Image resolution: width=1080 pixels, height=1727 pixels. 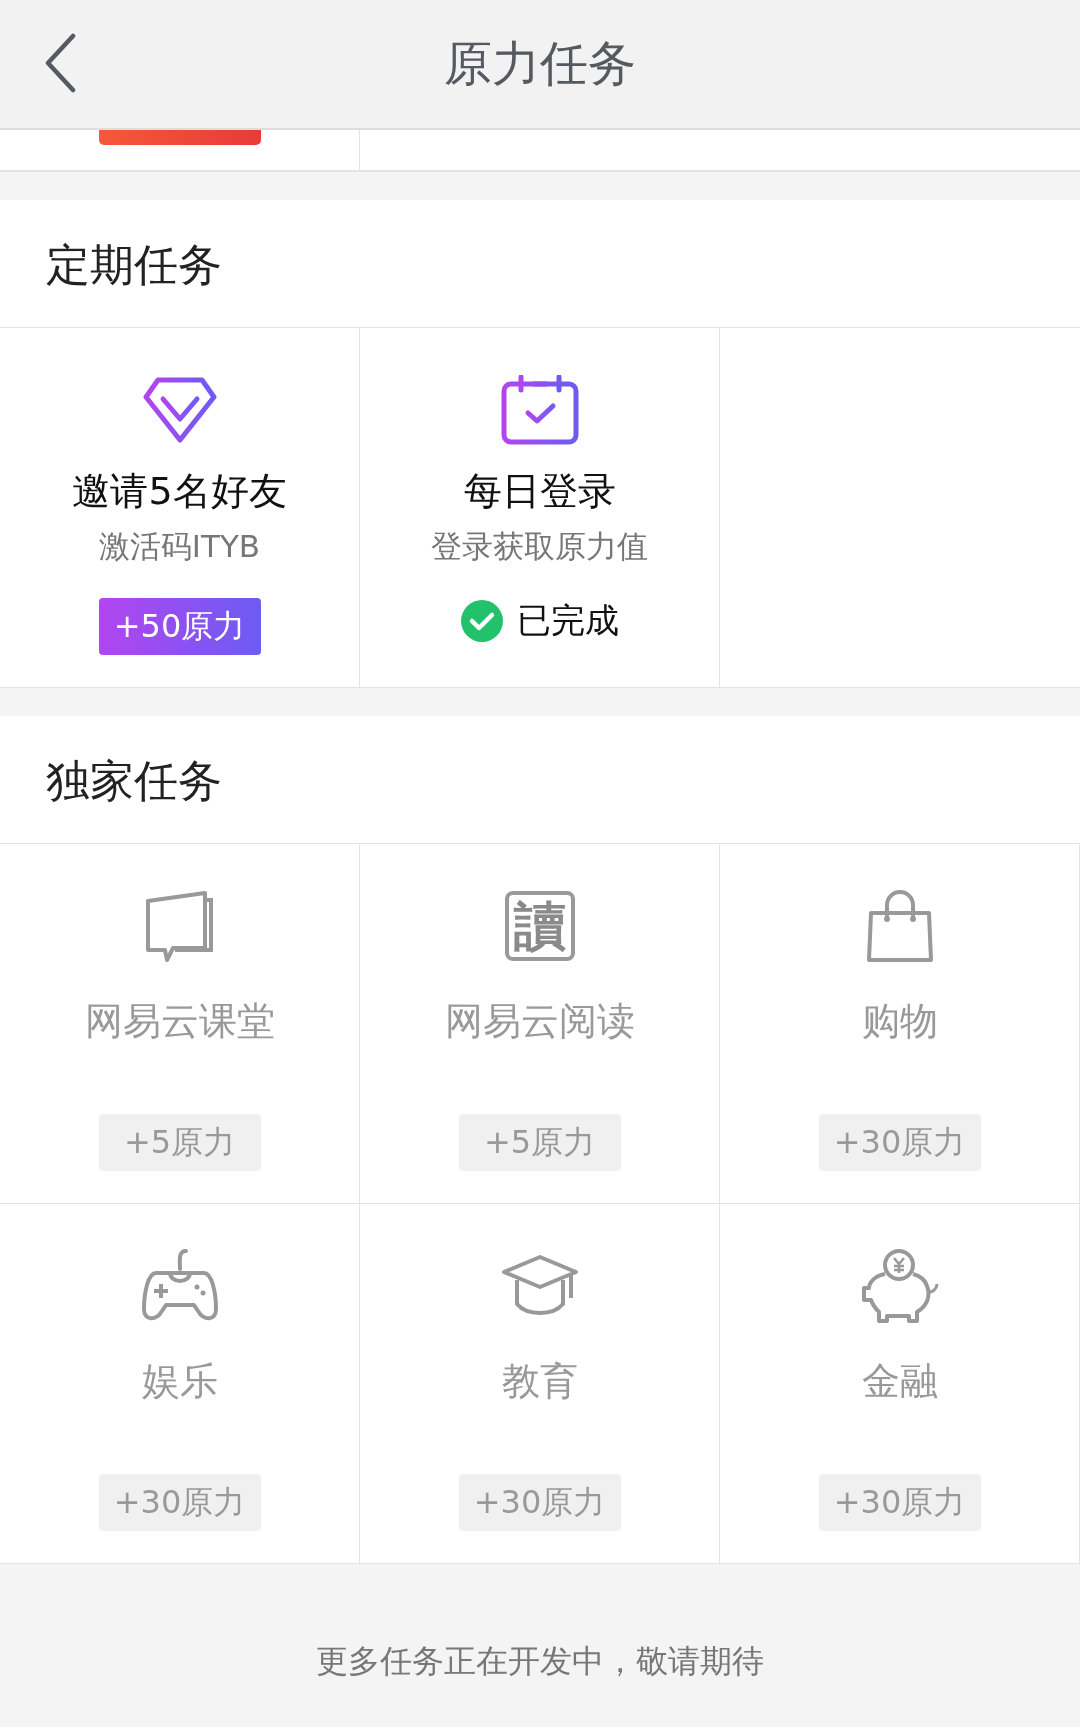 What do you see at coordinates (899, 1286) in the screenshot?
I see `piggy-bank-icon` at bounding box center [899, 1286].